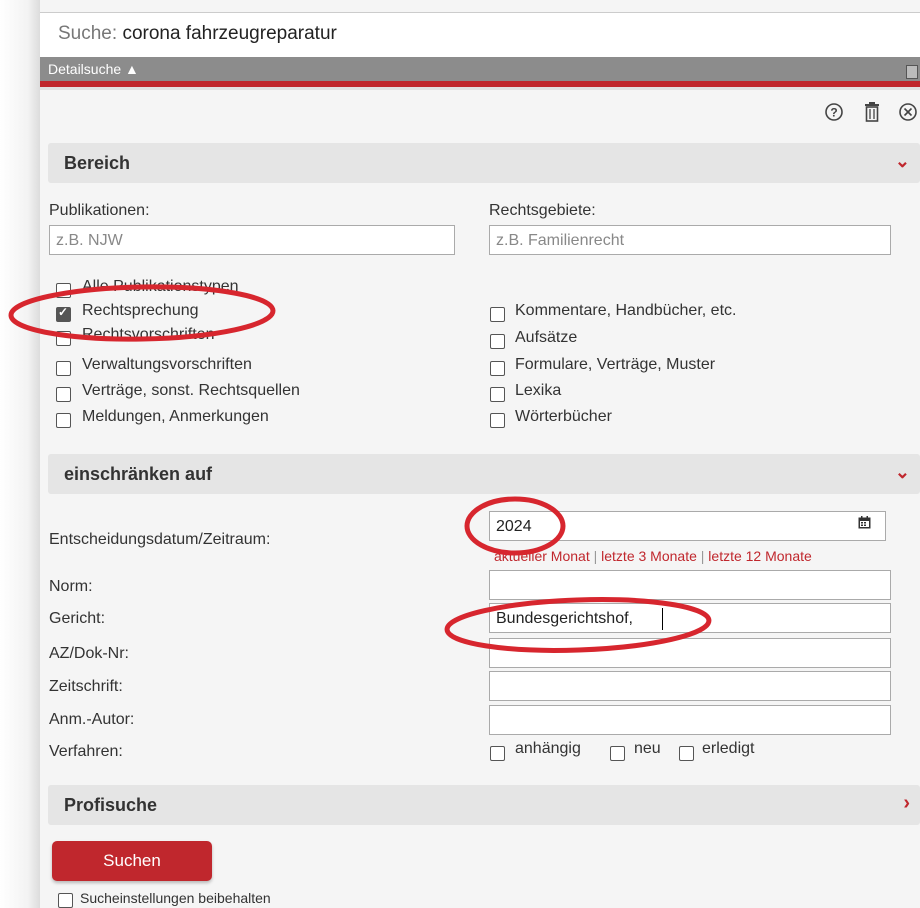 The width and height of the screenshot is (920, 908). I want to click on detail-search-toggle: Detailsuche ▲, so click(93, 69).